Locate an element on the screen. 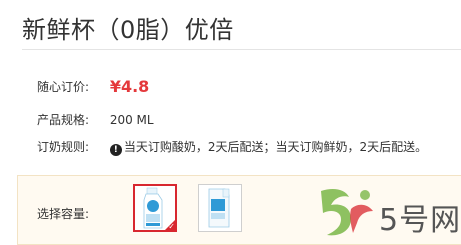 This screenshot has height=245, width=461. spec-value: 200 ML is located at coordinates (131, 120).